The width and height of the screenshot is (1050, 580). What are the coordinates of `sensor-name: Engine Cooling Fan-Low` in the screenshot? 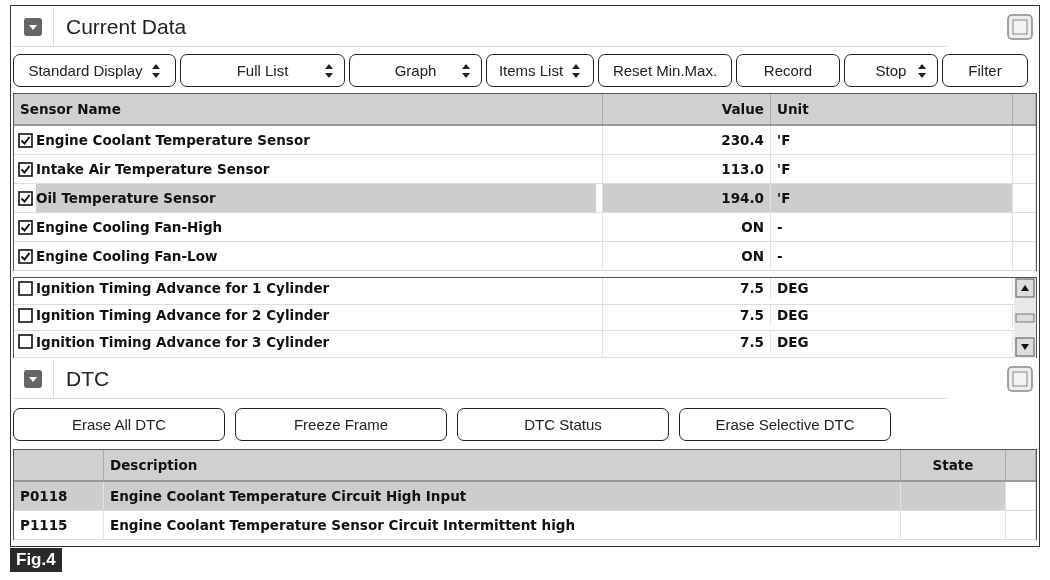 It's located at (127, 256).